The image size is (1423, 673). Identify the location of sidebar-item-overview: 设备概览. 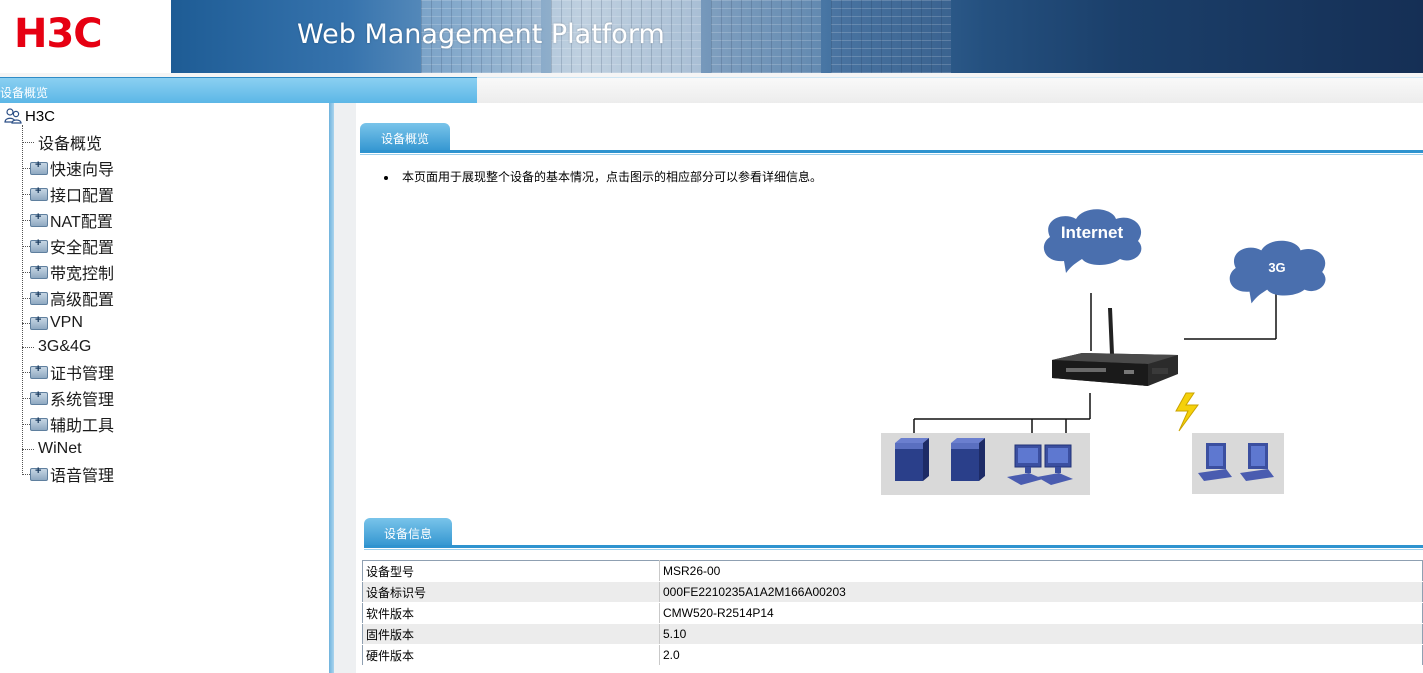
(62, 142).